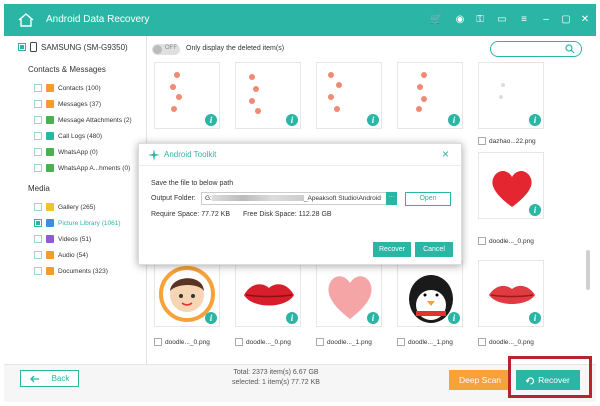  Describe the element at coordinates (300, 155) in the screenshot. I see `dialog-header: Android Toolkit ×` at that location.